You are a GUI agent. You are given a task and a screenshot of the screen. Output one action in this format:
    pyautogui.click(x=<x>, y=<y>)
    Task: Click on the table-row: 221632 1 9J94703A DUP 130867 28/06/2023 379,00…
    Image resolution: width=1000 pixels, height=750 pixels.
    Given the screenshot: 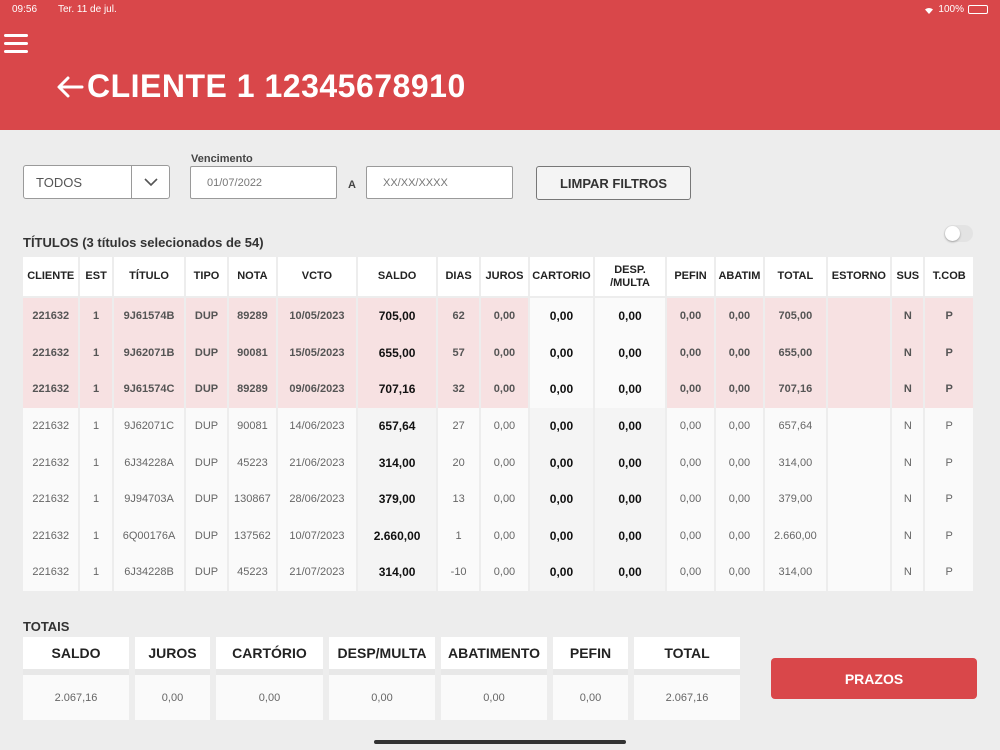 What is the action you would take?
    pyautogui.click(x=498, y=499)
    